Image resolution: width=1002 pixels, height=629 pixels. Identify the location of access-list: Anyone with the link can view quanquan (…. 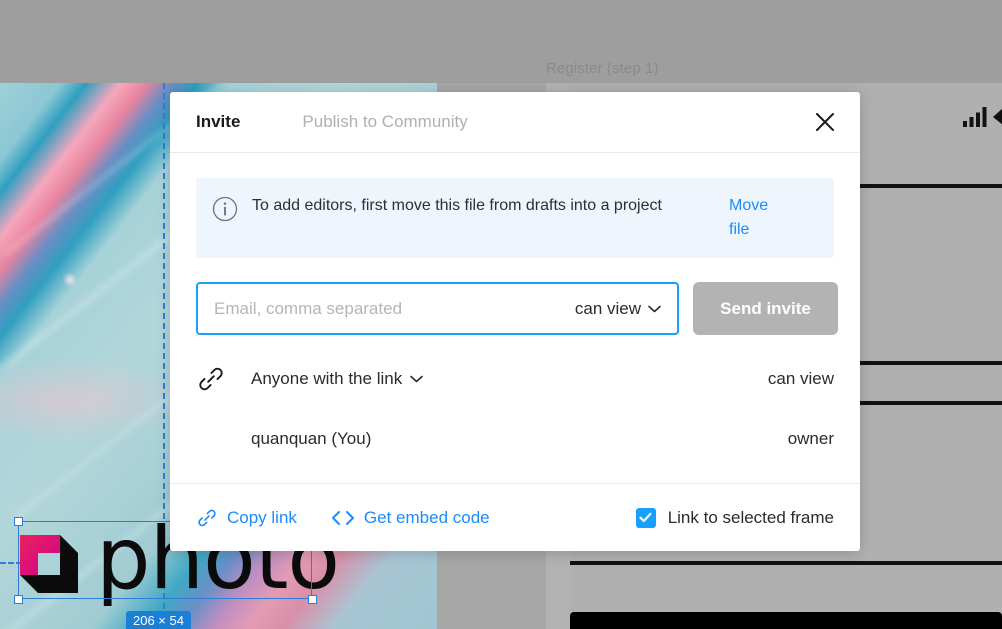
(515, 416).